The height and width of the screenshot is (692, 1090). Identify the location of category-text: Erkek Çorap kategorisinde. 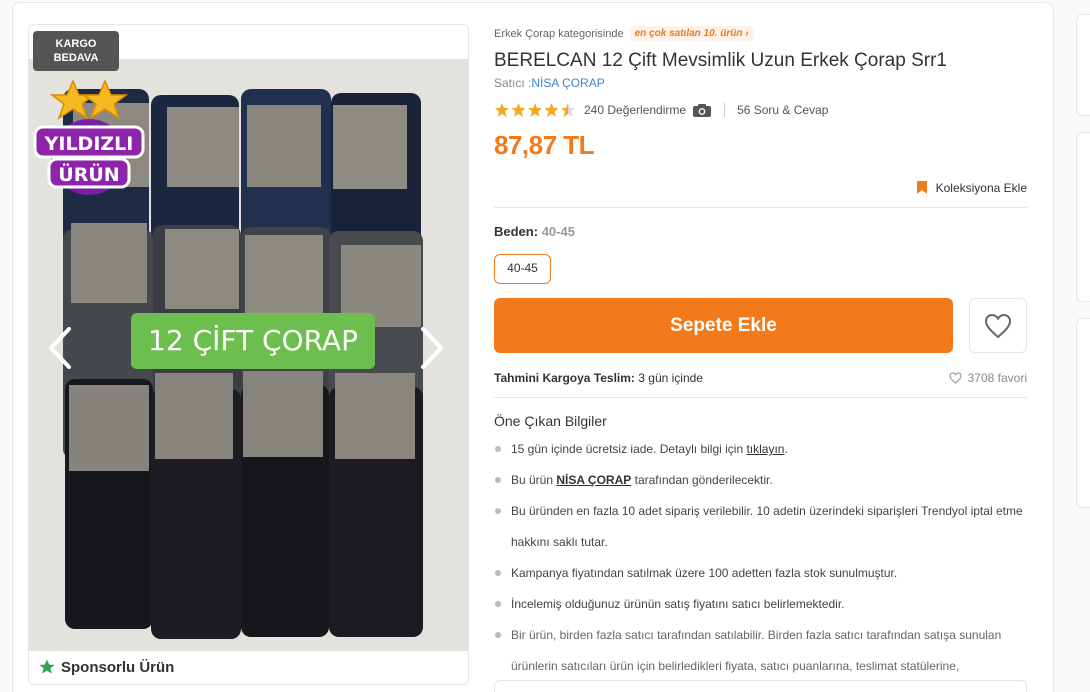
(559, 34).